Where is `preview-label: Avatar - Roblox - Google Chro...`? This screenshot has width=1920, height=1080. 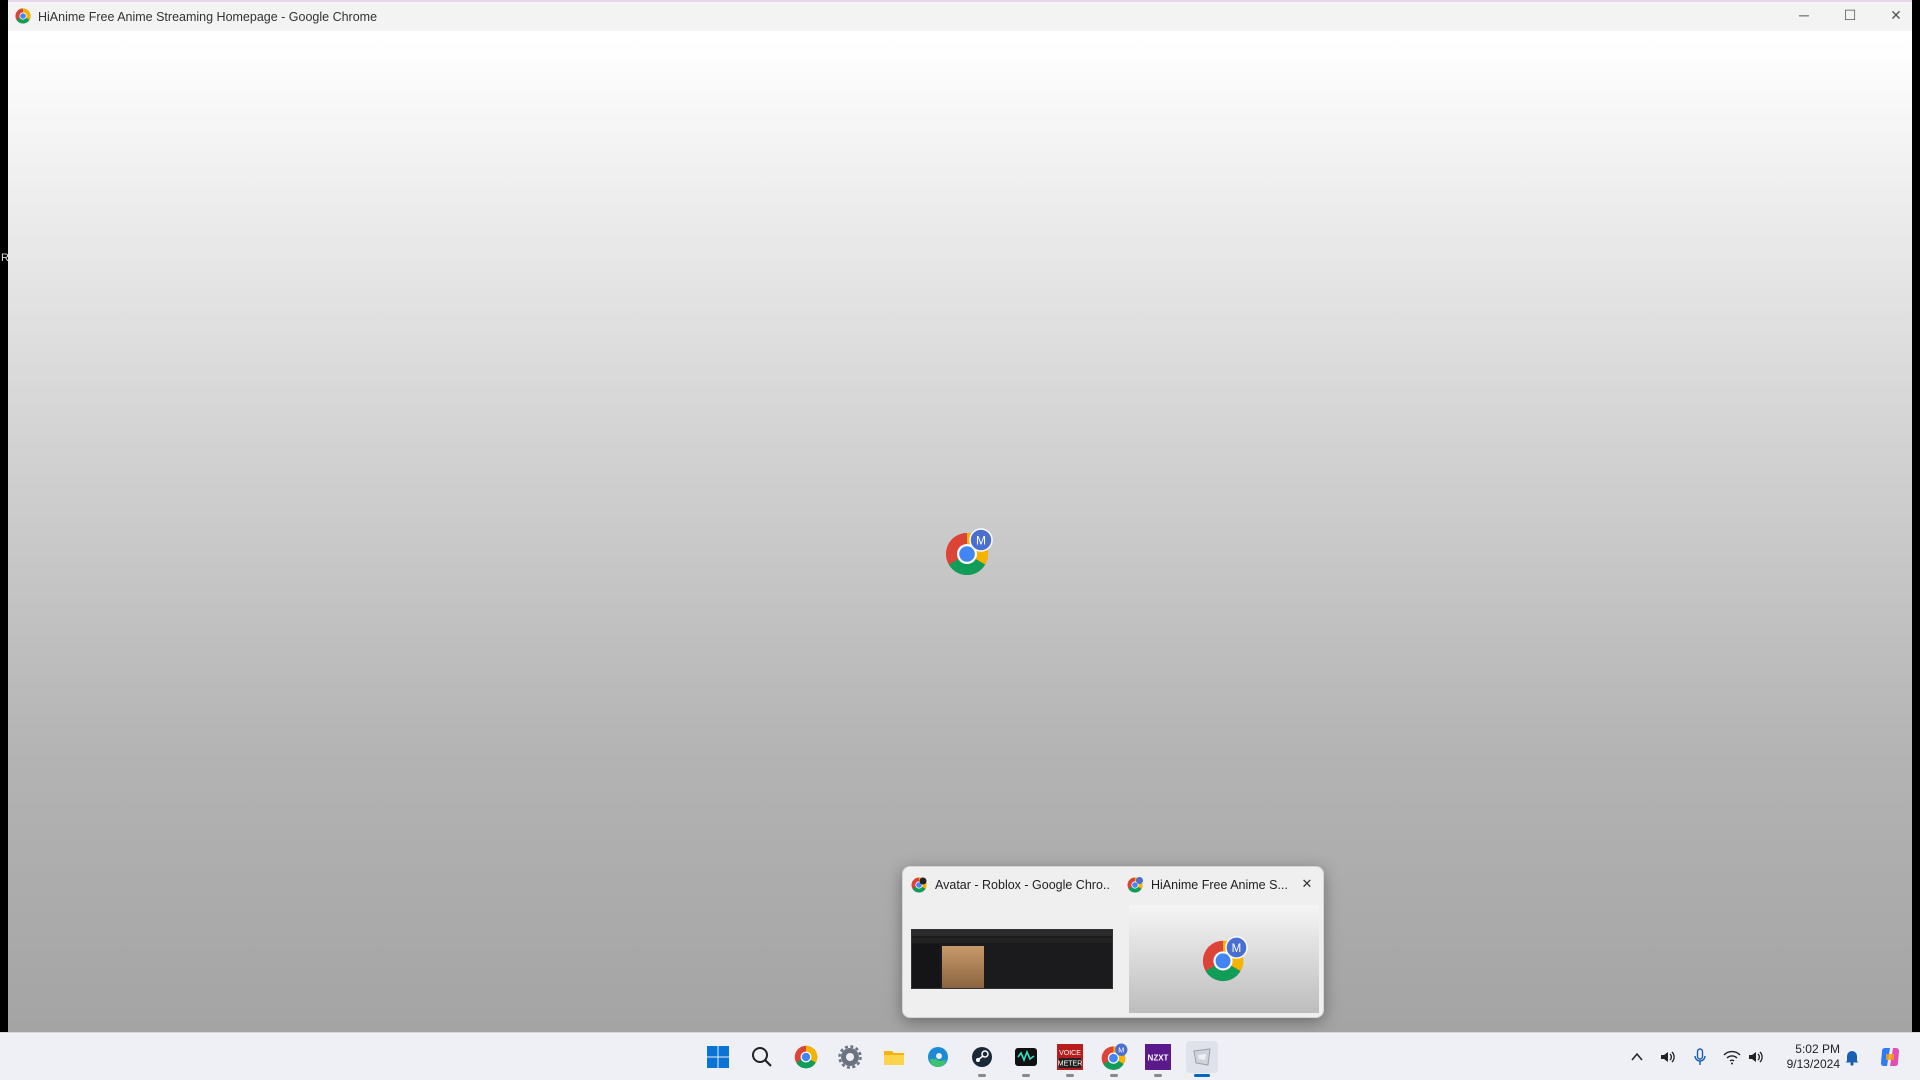 preview-label: Avatar - Roblox - Google Chro... is located at coordinates (1023, 885).